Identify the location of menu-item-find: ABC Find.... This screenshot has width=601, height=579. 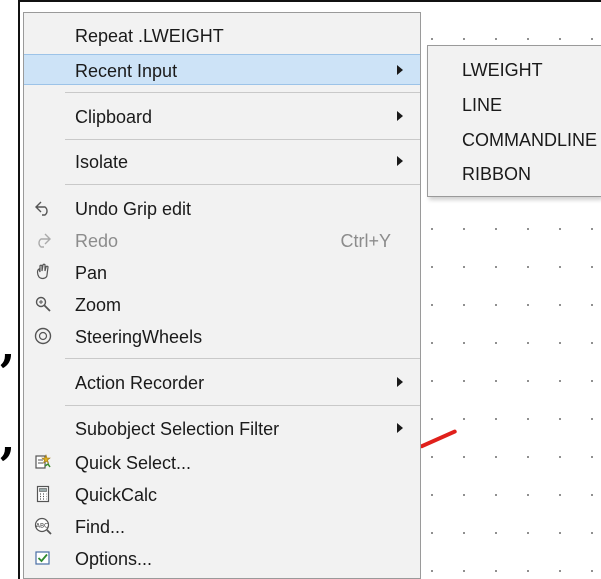
(222, 526).